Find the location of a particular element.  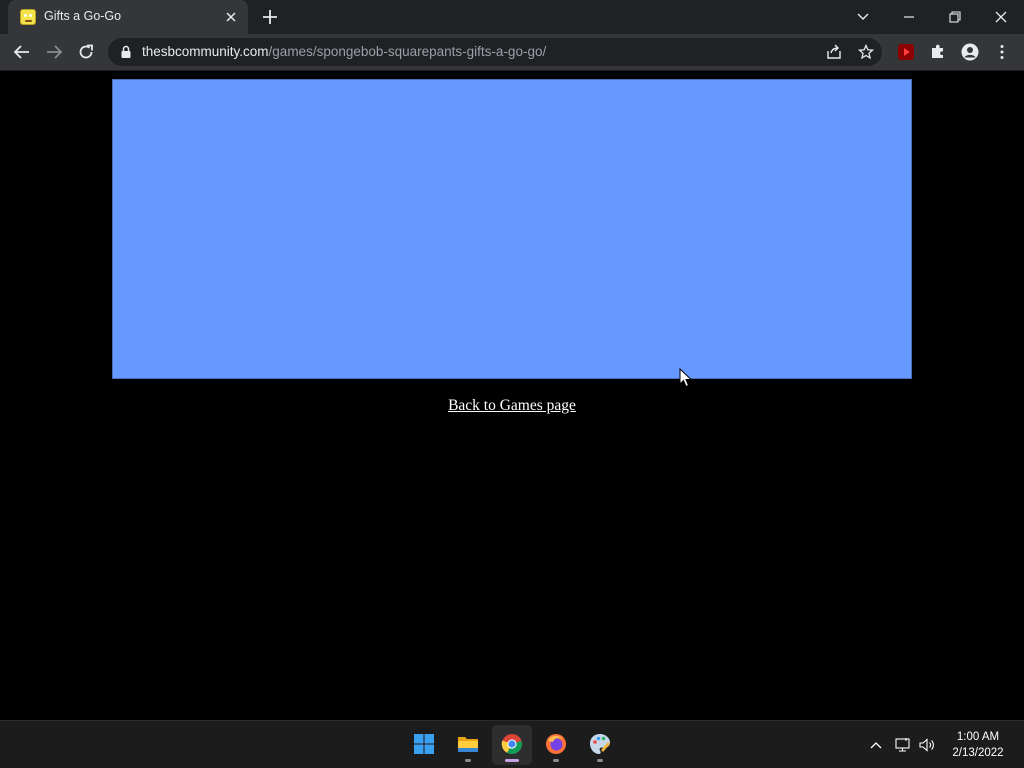

volume-icon is located at coordinates (927, 745).